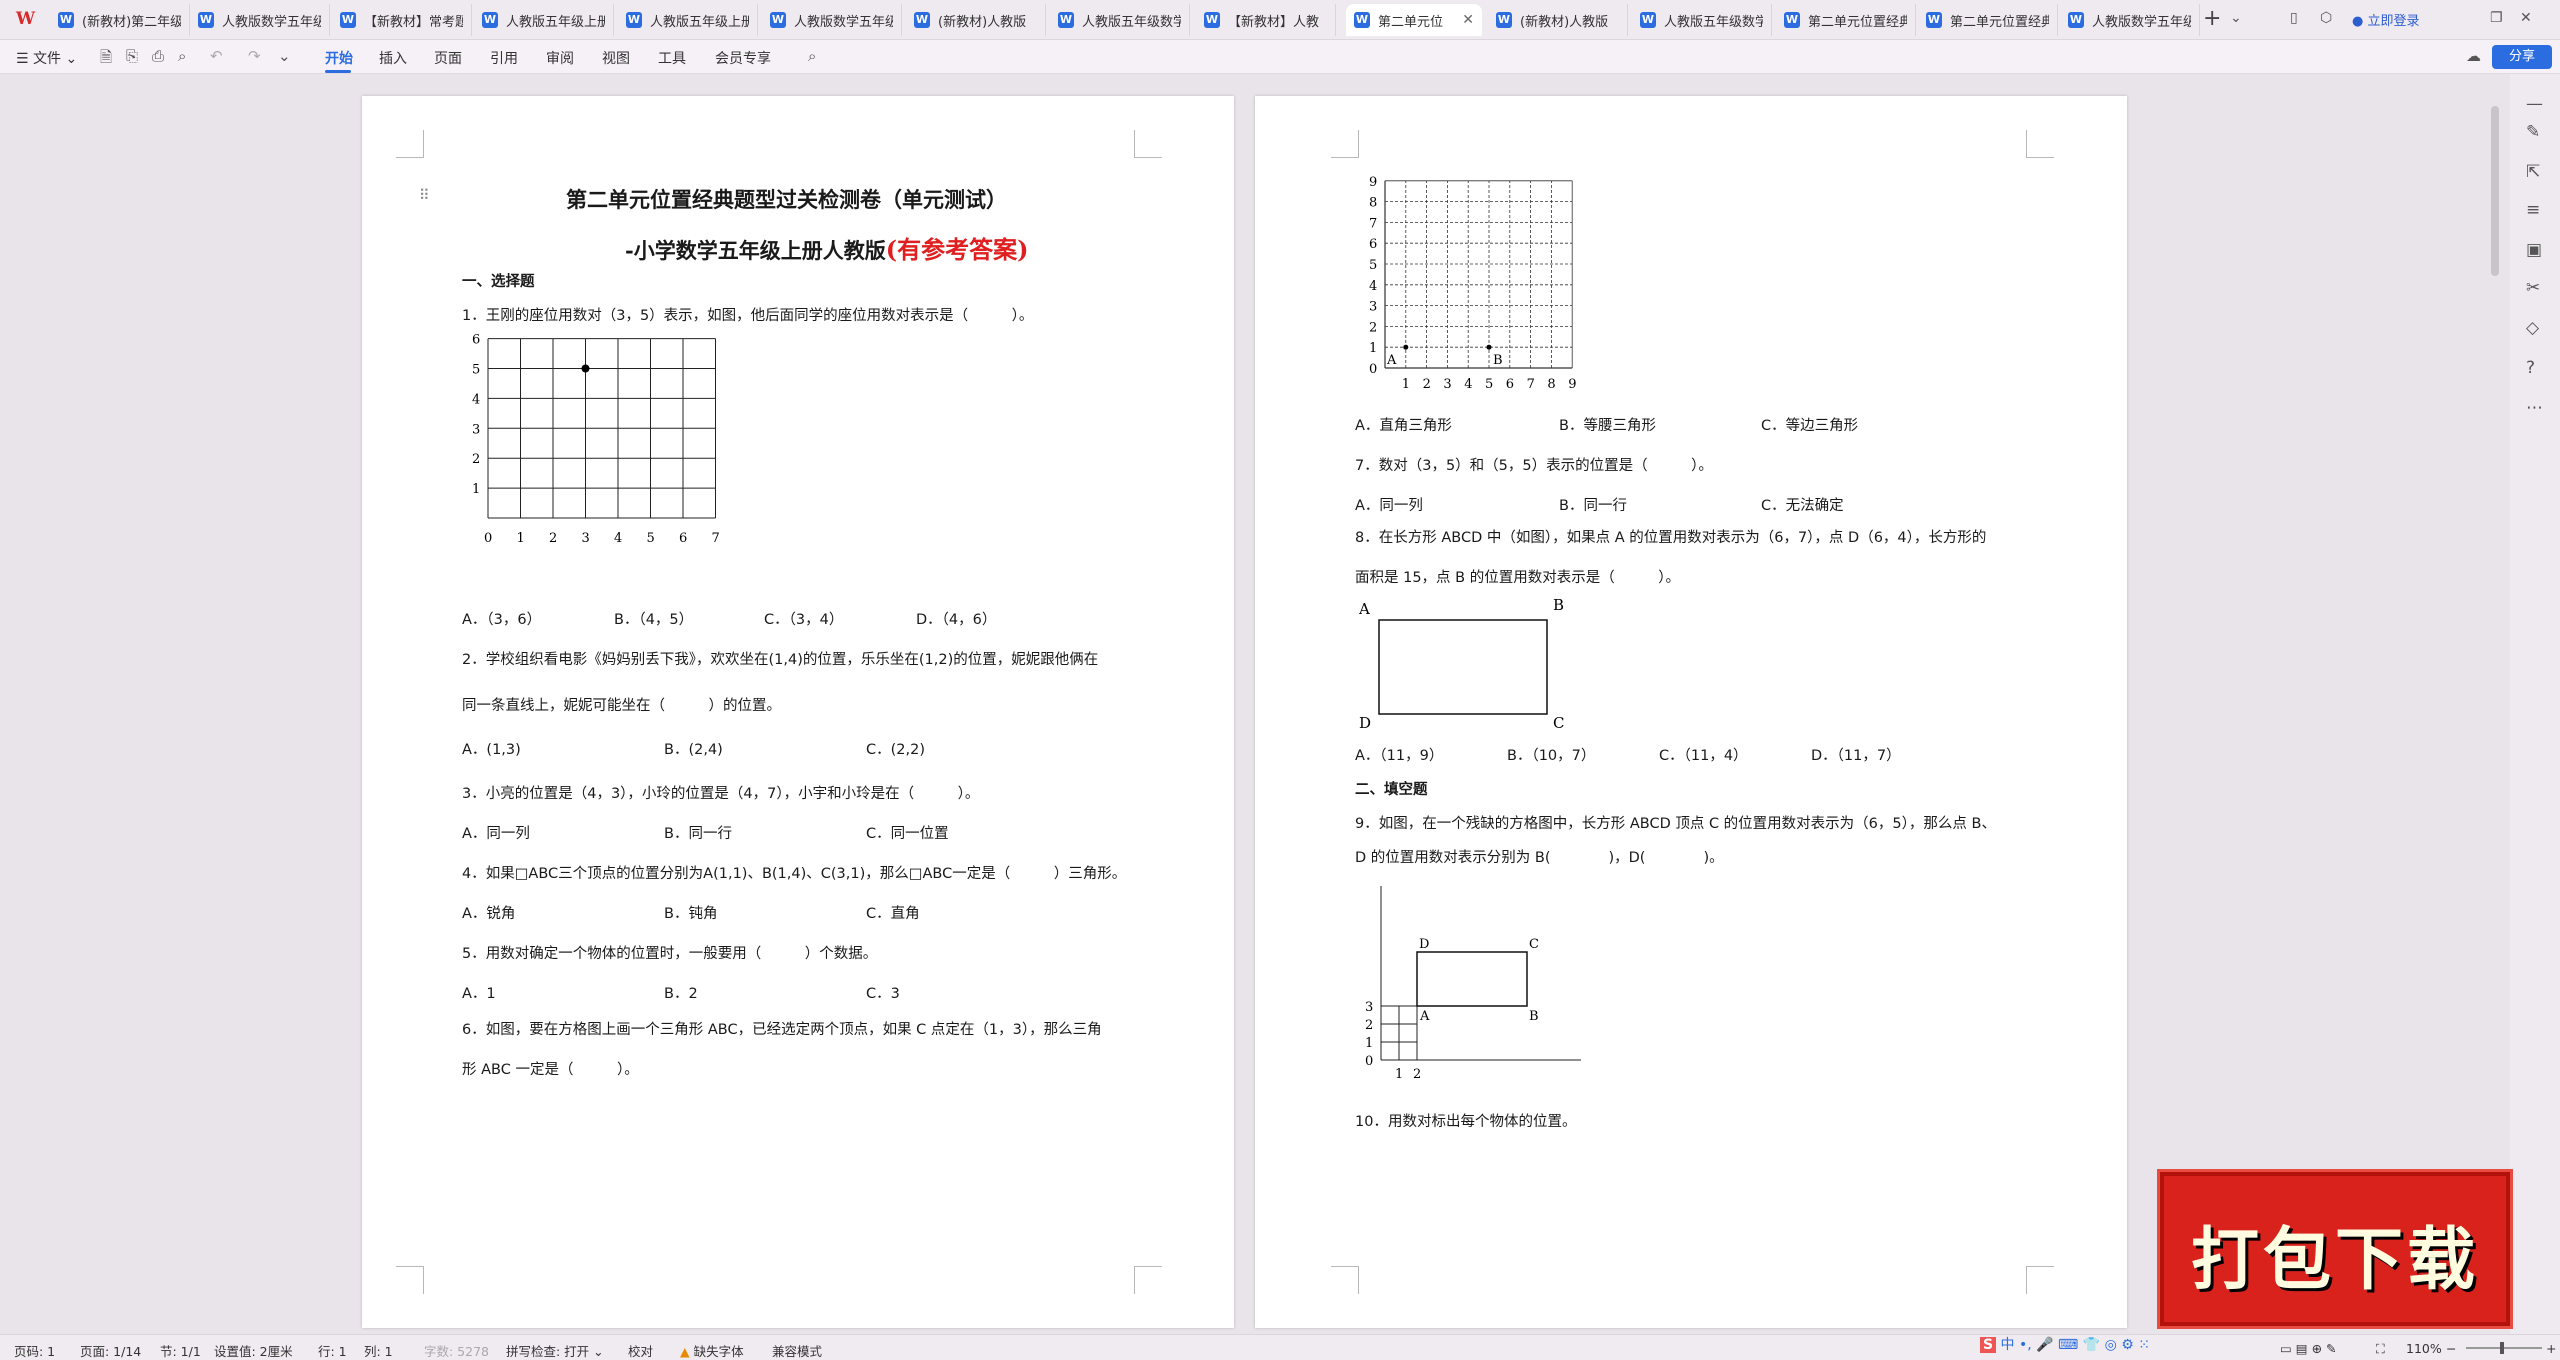 Image resolution: width=2560 pixels, height=1360 pixels. What do you see at coordinates (2532, 328) in the screenshot?
I see `shape-icon: ◇` at bounding box center [2532, 328].